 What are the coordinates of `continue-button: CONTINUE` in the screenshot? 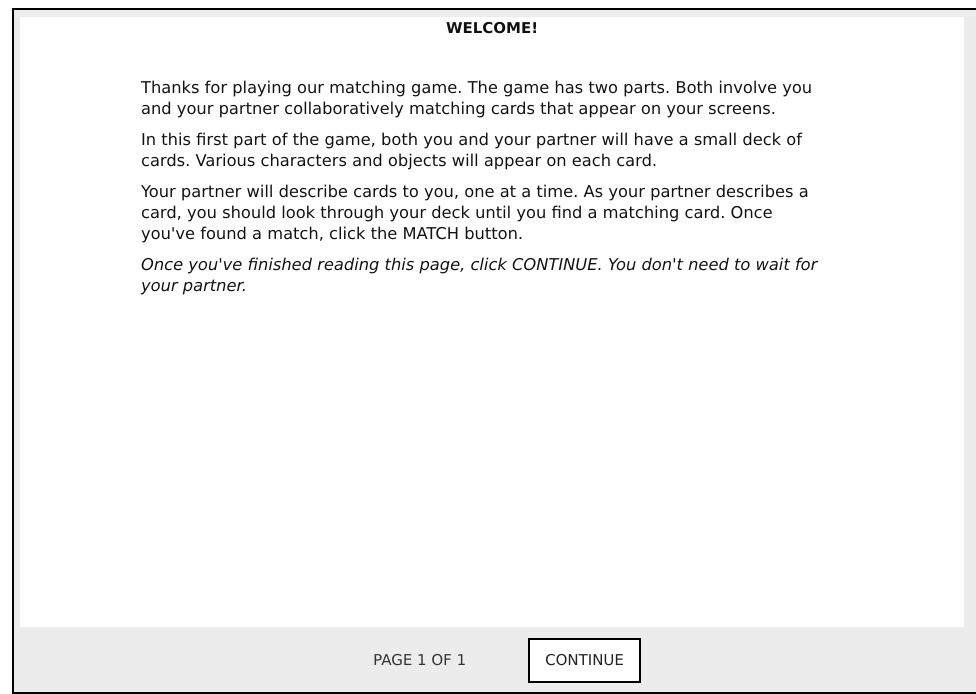 It's located at (584, 660).